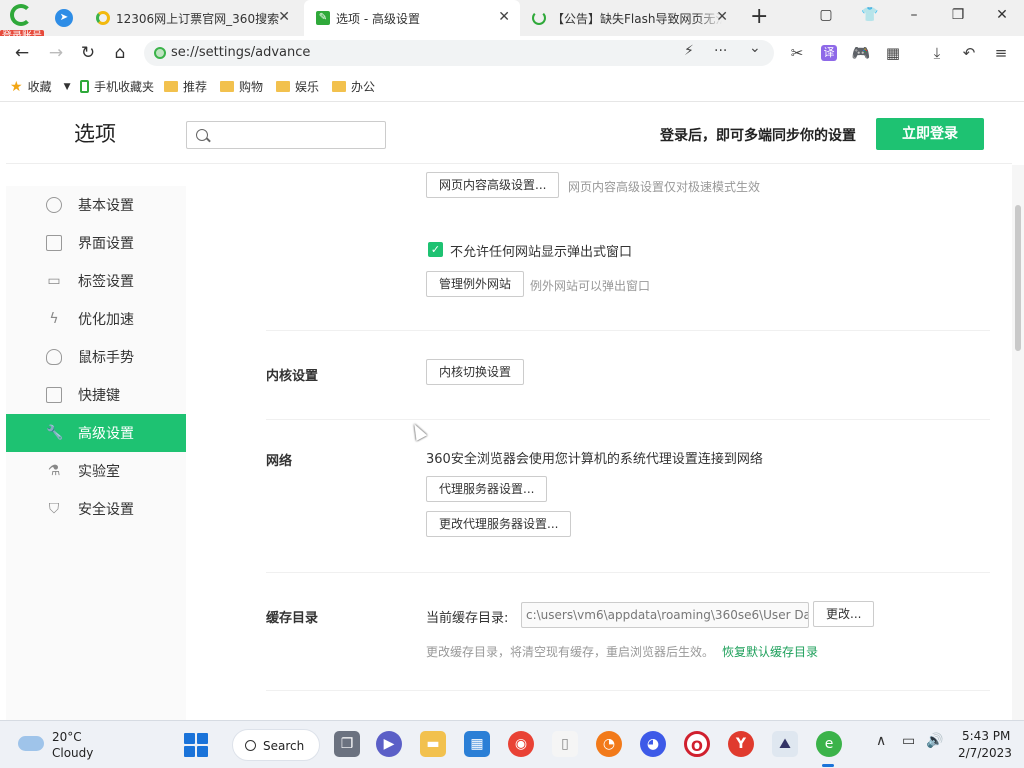 The width and height of the screenshot is (1024, 768). What do you see at coordinates (934, 741) in the screenshot?
I see `volume-icon: 🔊` at bounding box center [934, 741].